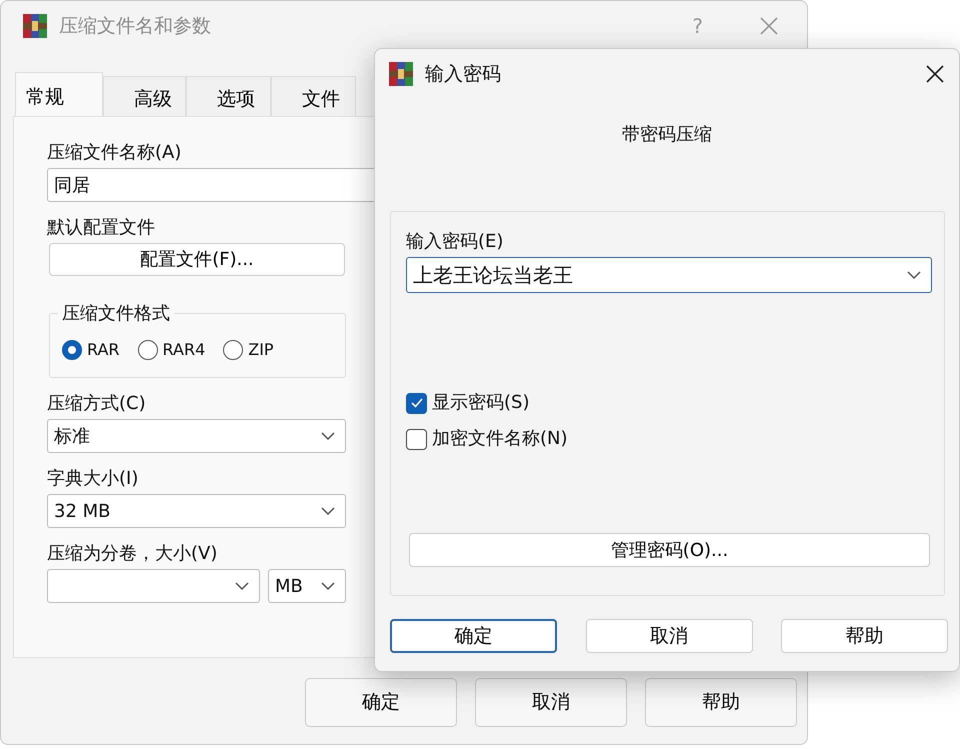 The height and width of the screenshot is (749, 960). What do you see at coordinates (669, 275) in the screenshot?
I see `password-combo: 上老王论坛当老王` at bounding box center [669, 275].